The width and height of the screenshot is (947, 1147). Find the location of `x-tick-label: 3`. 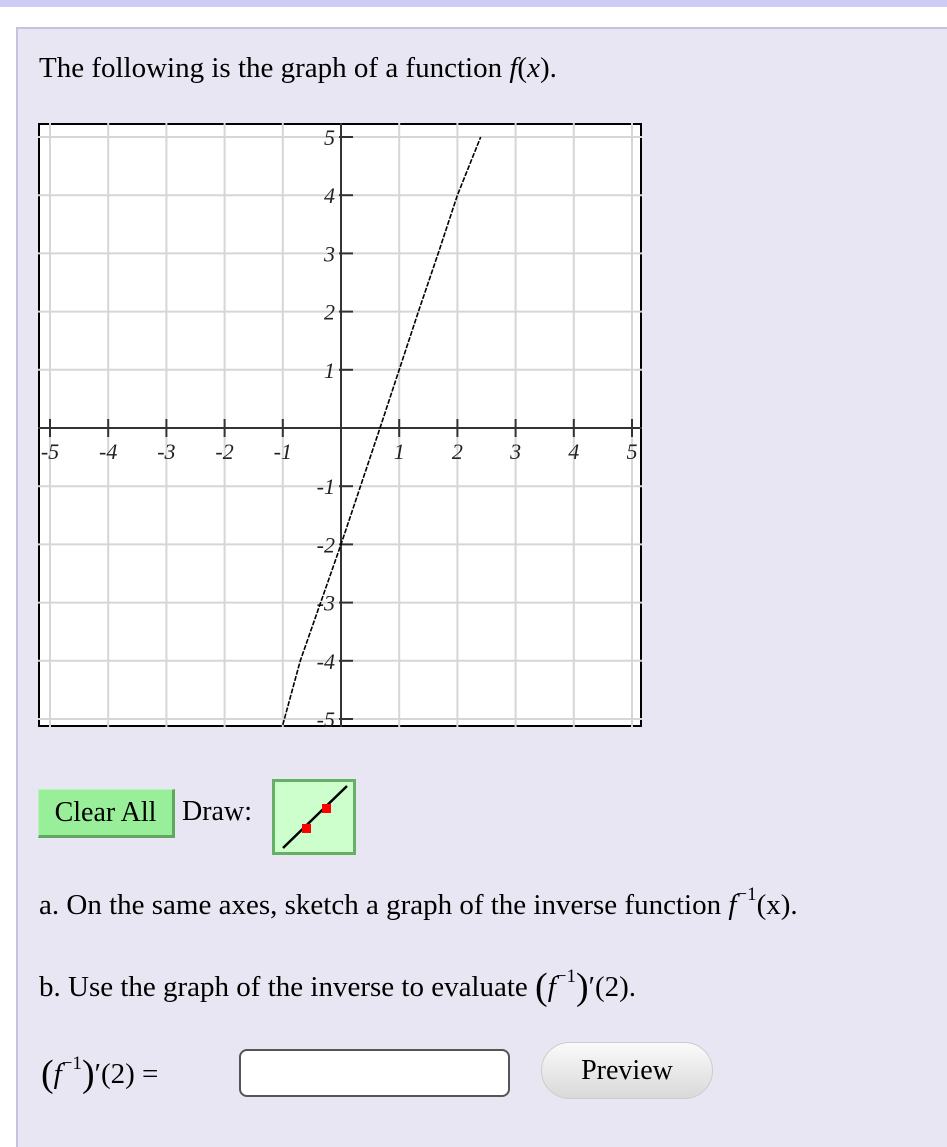

x-tick-label: 3 is located at coordinates (515, 451).